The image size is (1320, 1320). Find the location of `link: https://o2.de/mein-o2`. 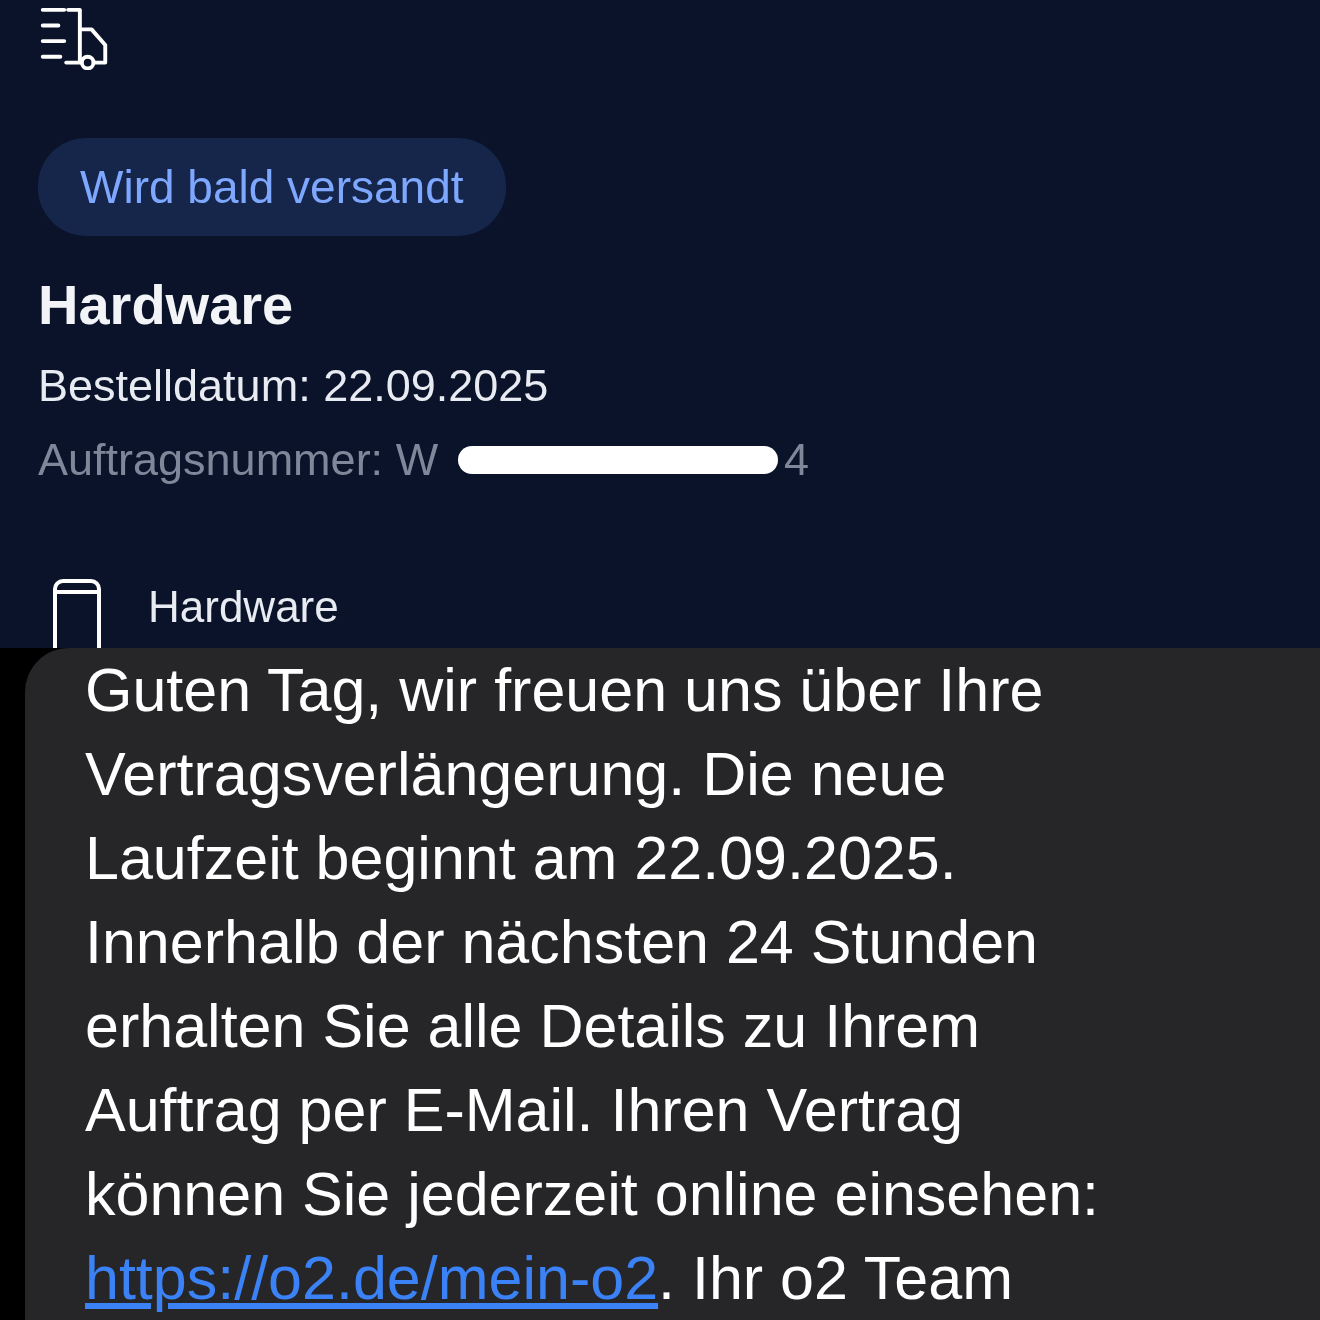

link: https://o2.de/mein-o2 is located at coordinates (372, 1278).